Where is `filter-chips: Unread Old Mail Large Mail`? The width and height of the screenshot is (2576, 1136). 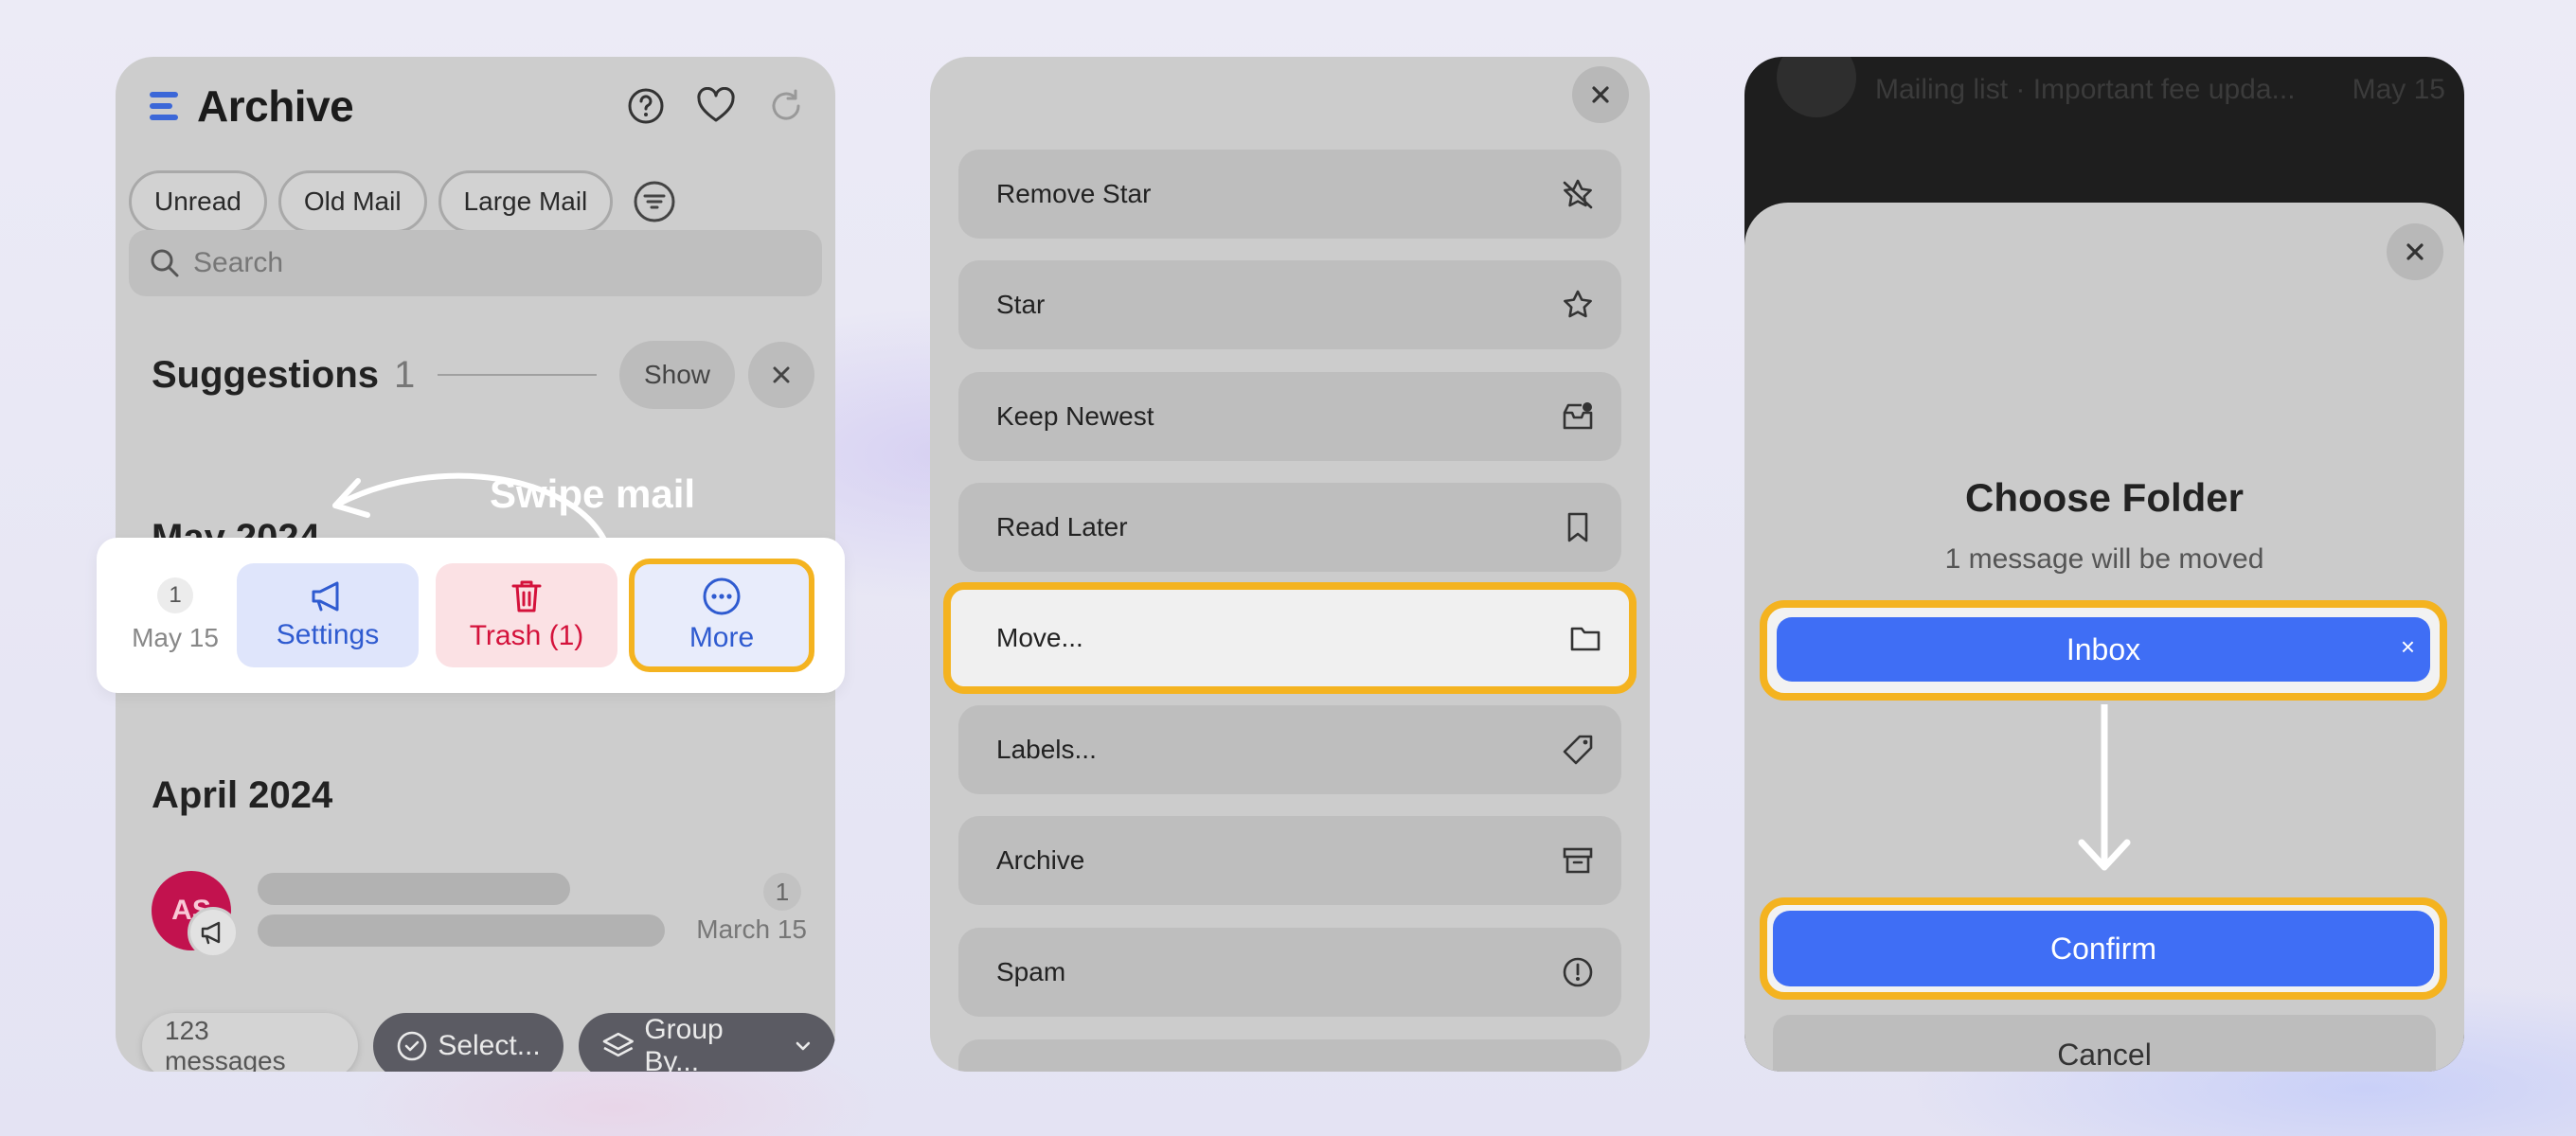 filter-chips: Unread Old Mail Large Mail is located at coordinates (403, 201).